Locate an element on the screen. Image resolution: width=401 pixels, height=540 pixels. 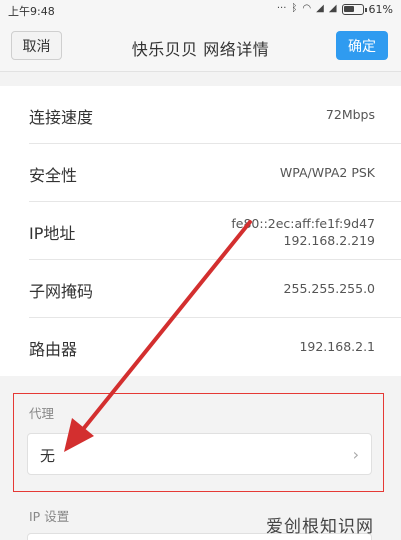
watermark: 爱创根知识网 is located at coordinates (320, 527).